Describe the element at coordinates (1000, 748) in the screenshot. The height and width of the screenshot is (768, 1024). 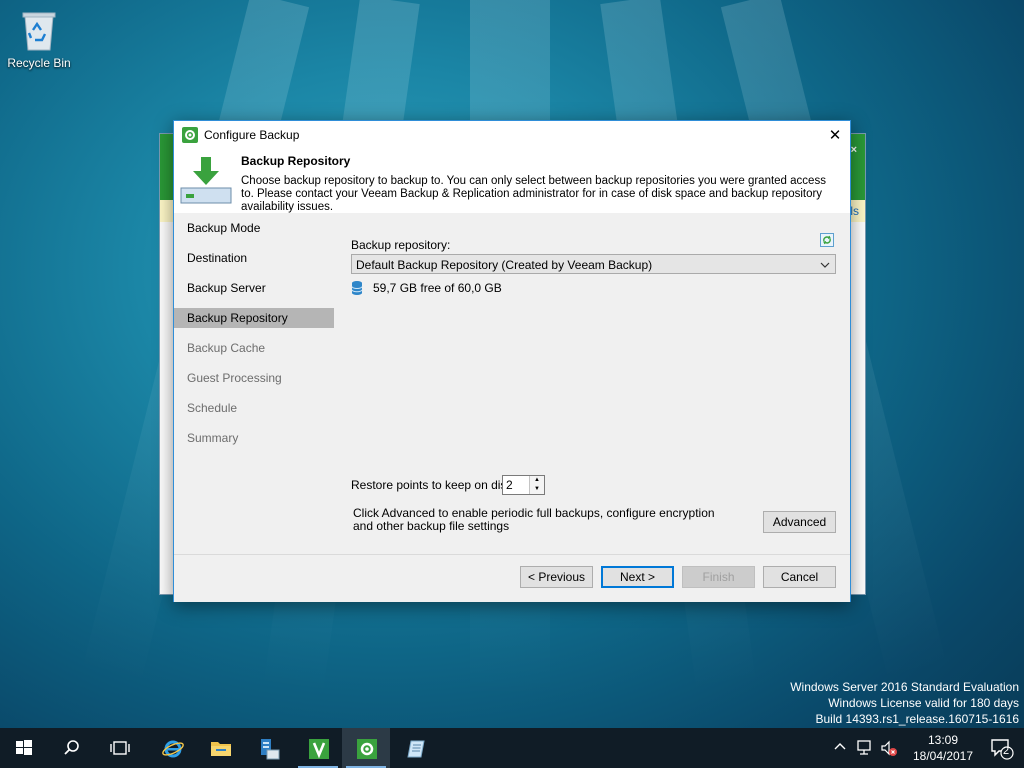
I see `action-center-button: 2` at that location.